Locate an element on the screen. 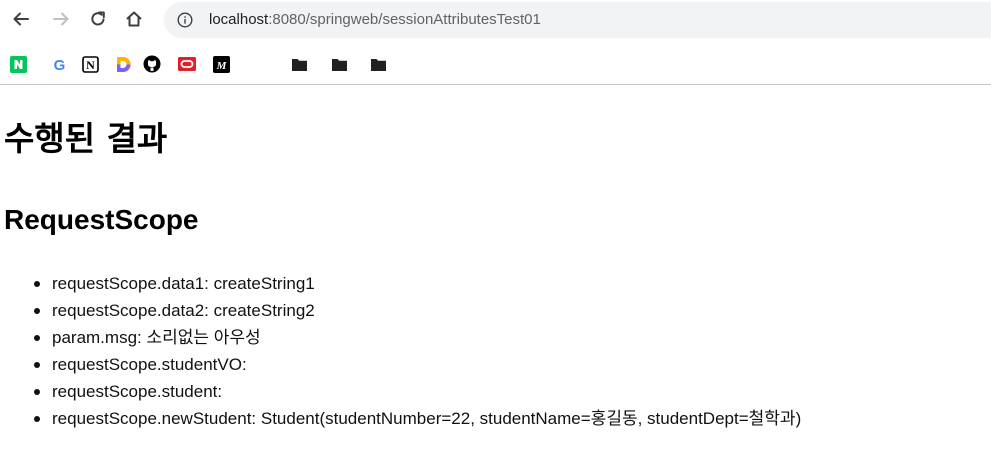 The width and height of the screenshot is (991, 452). url-host: localhost is located at coordinates (239, 19).